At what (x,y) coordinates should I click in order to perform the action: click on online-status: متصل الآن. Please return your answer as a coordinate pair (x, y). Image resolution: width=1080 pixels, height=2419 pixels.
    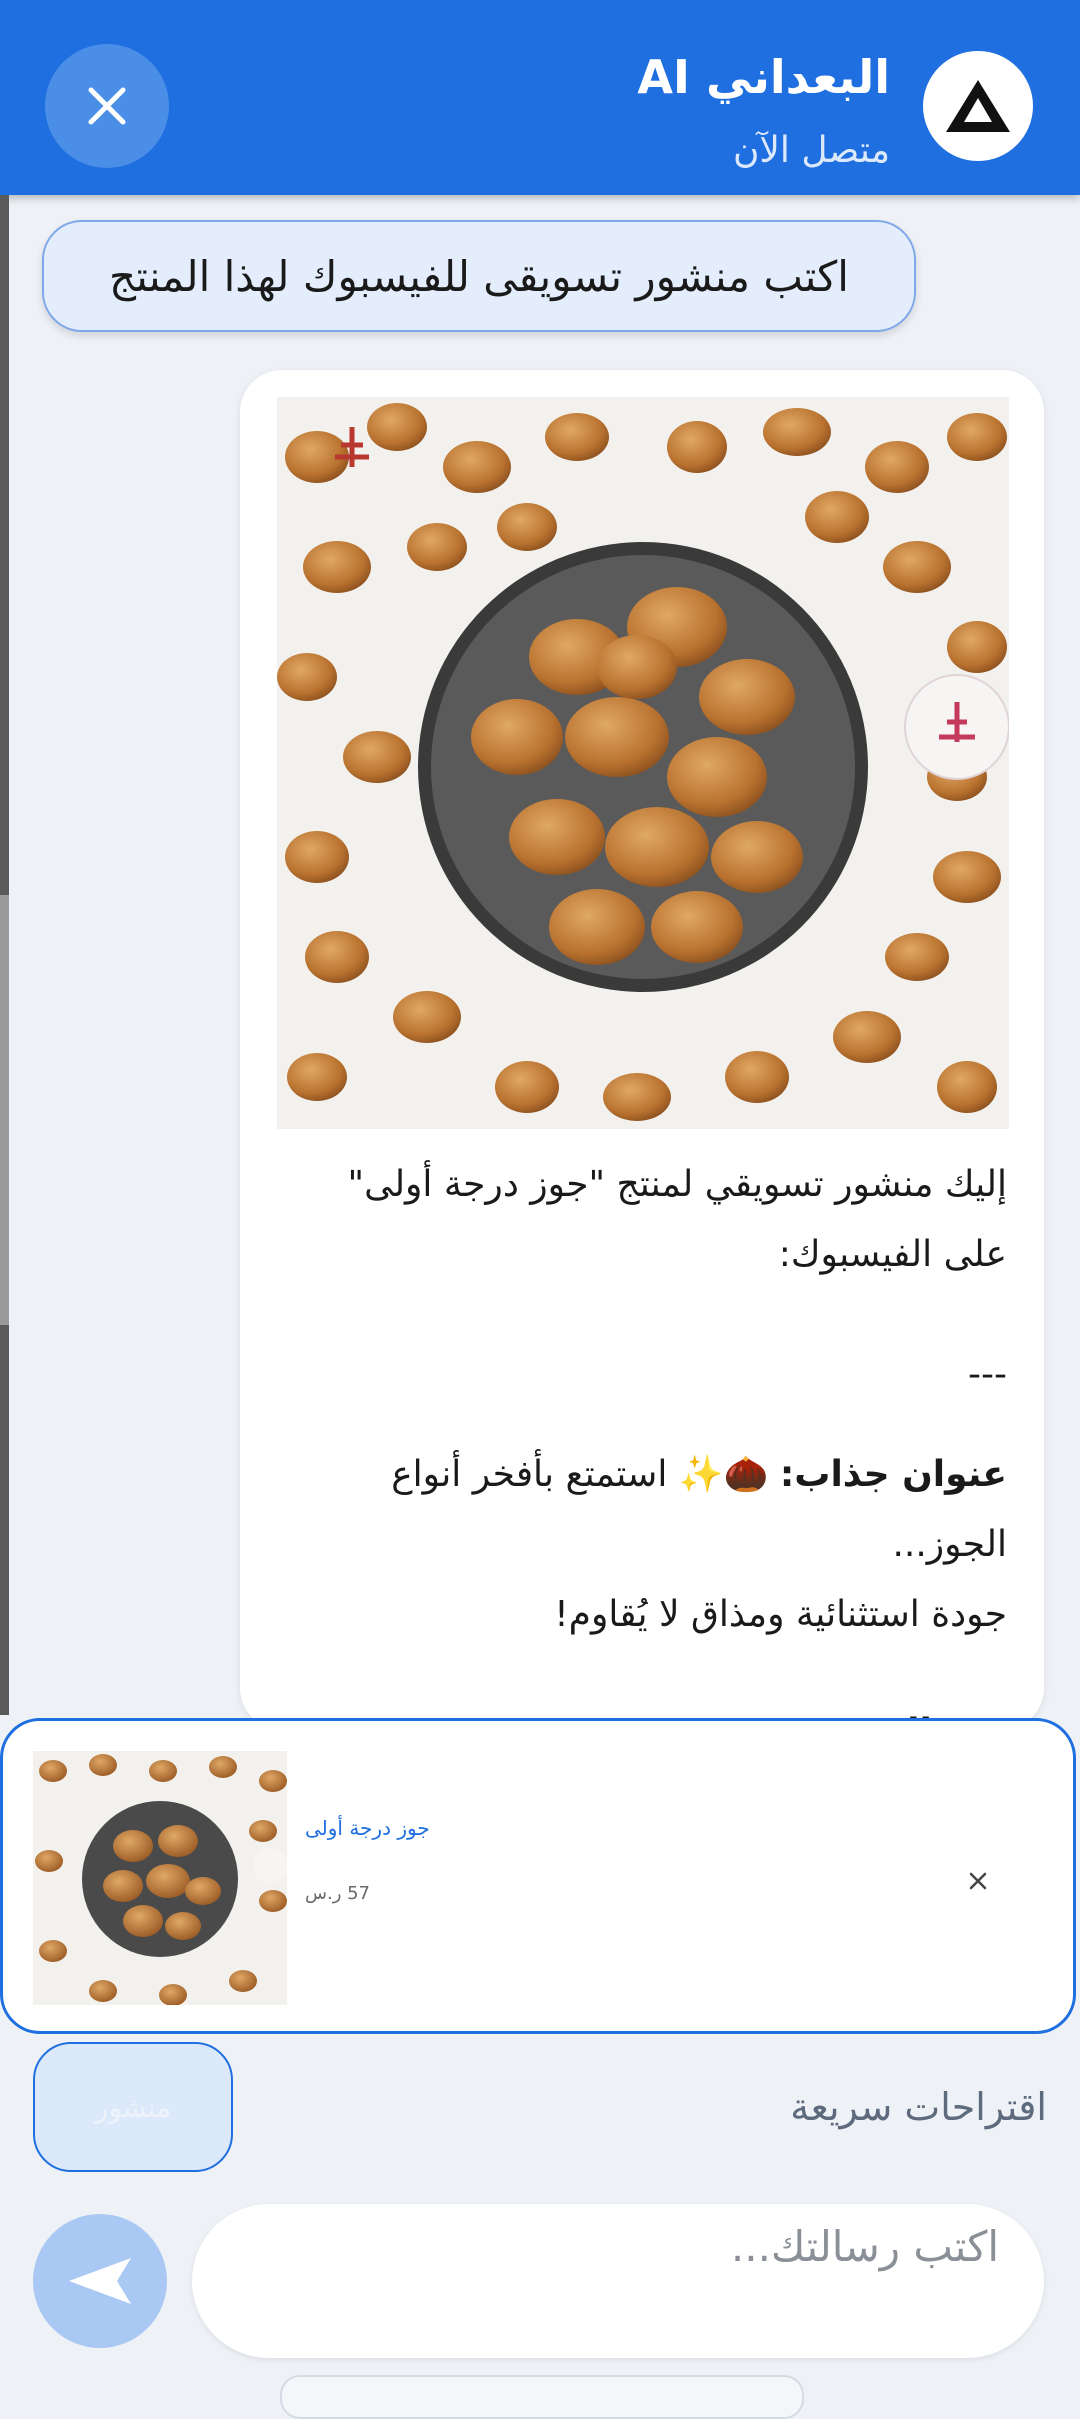
    Looking at the image, I should click on (811, 150).